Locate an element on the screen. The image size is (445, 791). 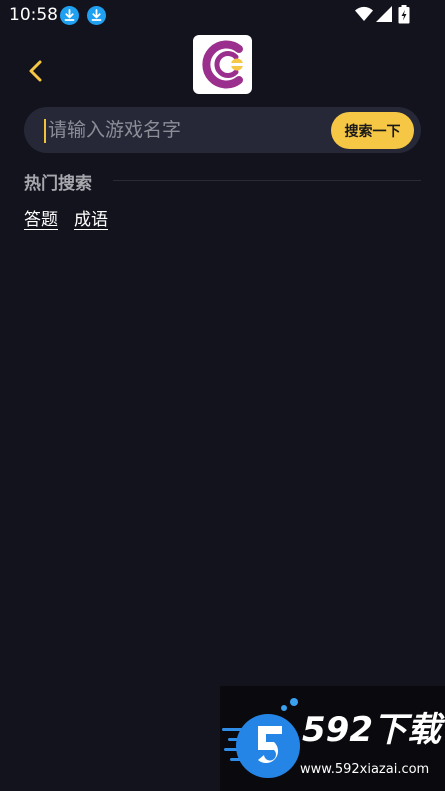
watermark: 592下载 www.592xiazai.com is located at coordinates (332, 738).